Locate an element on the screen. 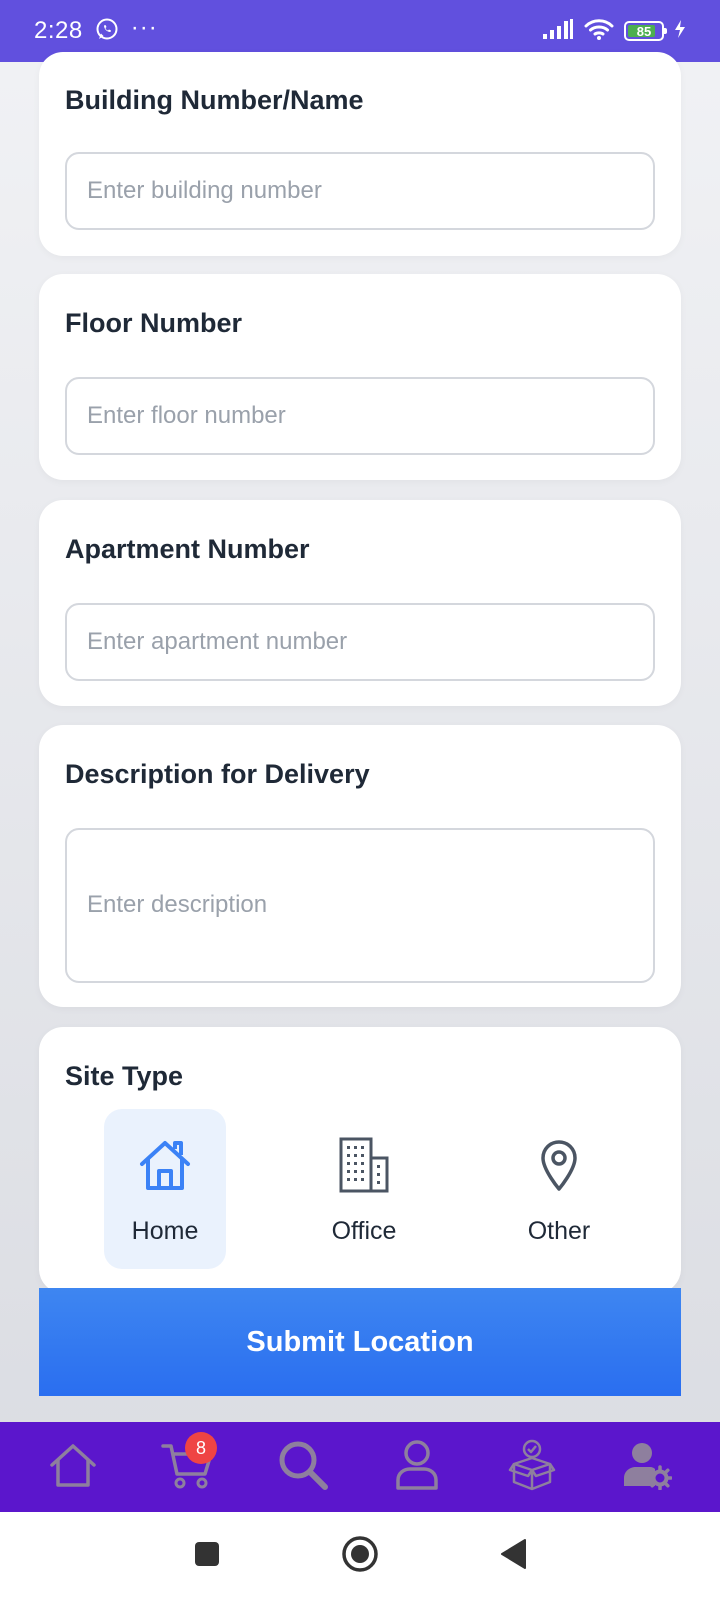  submit-location-button: Submit Location is located at coordinates (360, 1342).